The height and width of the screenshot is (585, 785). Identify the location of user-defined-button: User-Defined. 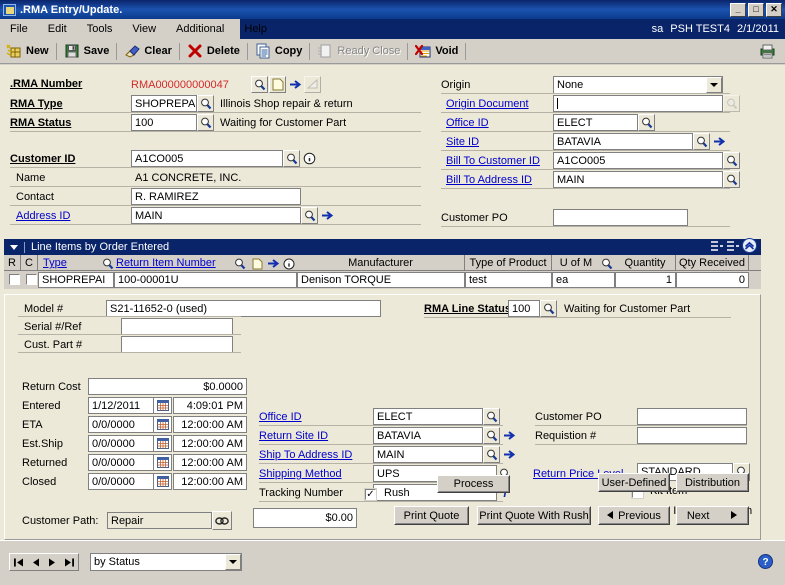
(634, 482).